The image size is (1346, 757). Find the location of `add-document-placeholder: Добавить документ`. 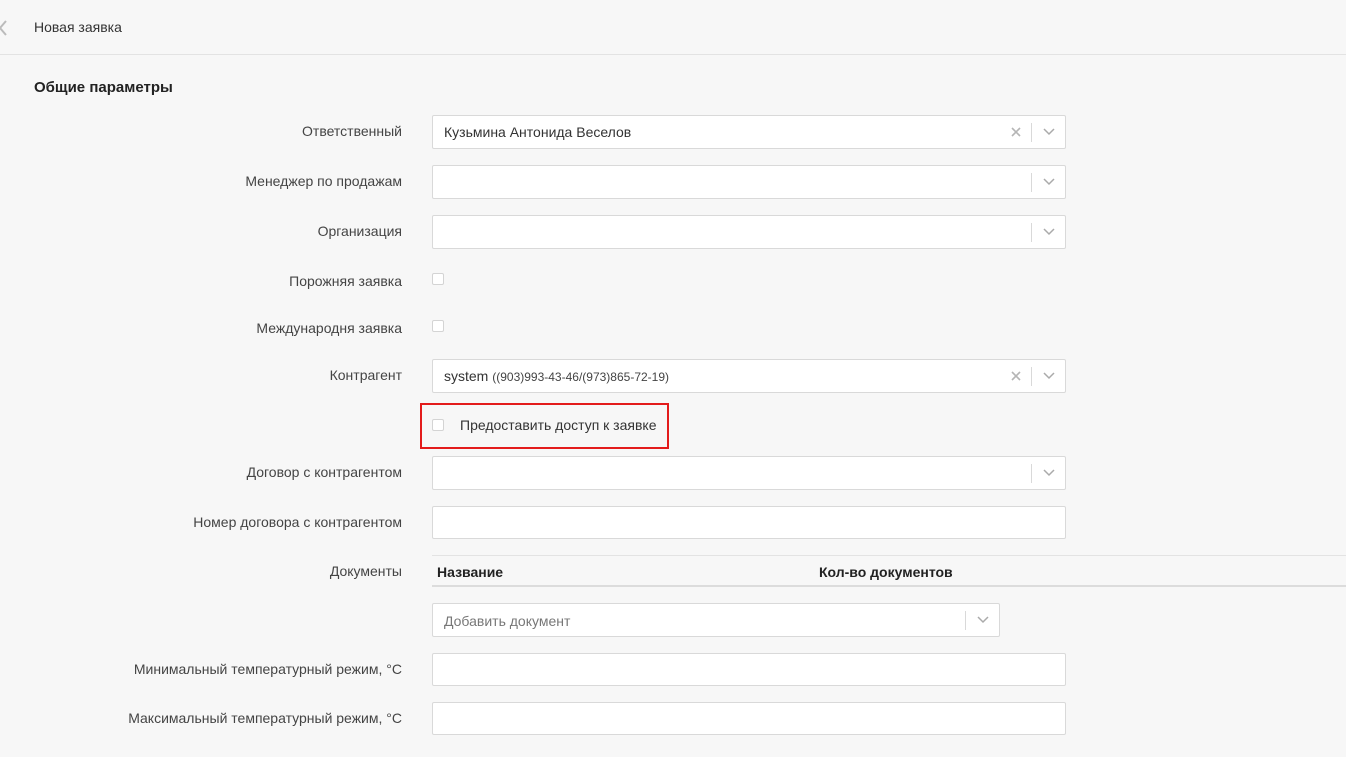

add-document-placeholder: Добавить документ is located at coordinates (507, 621).